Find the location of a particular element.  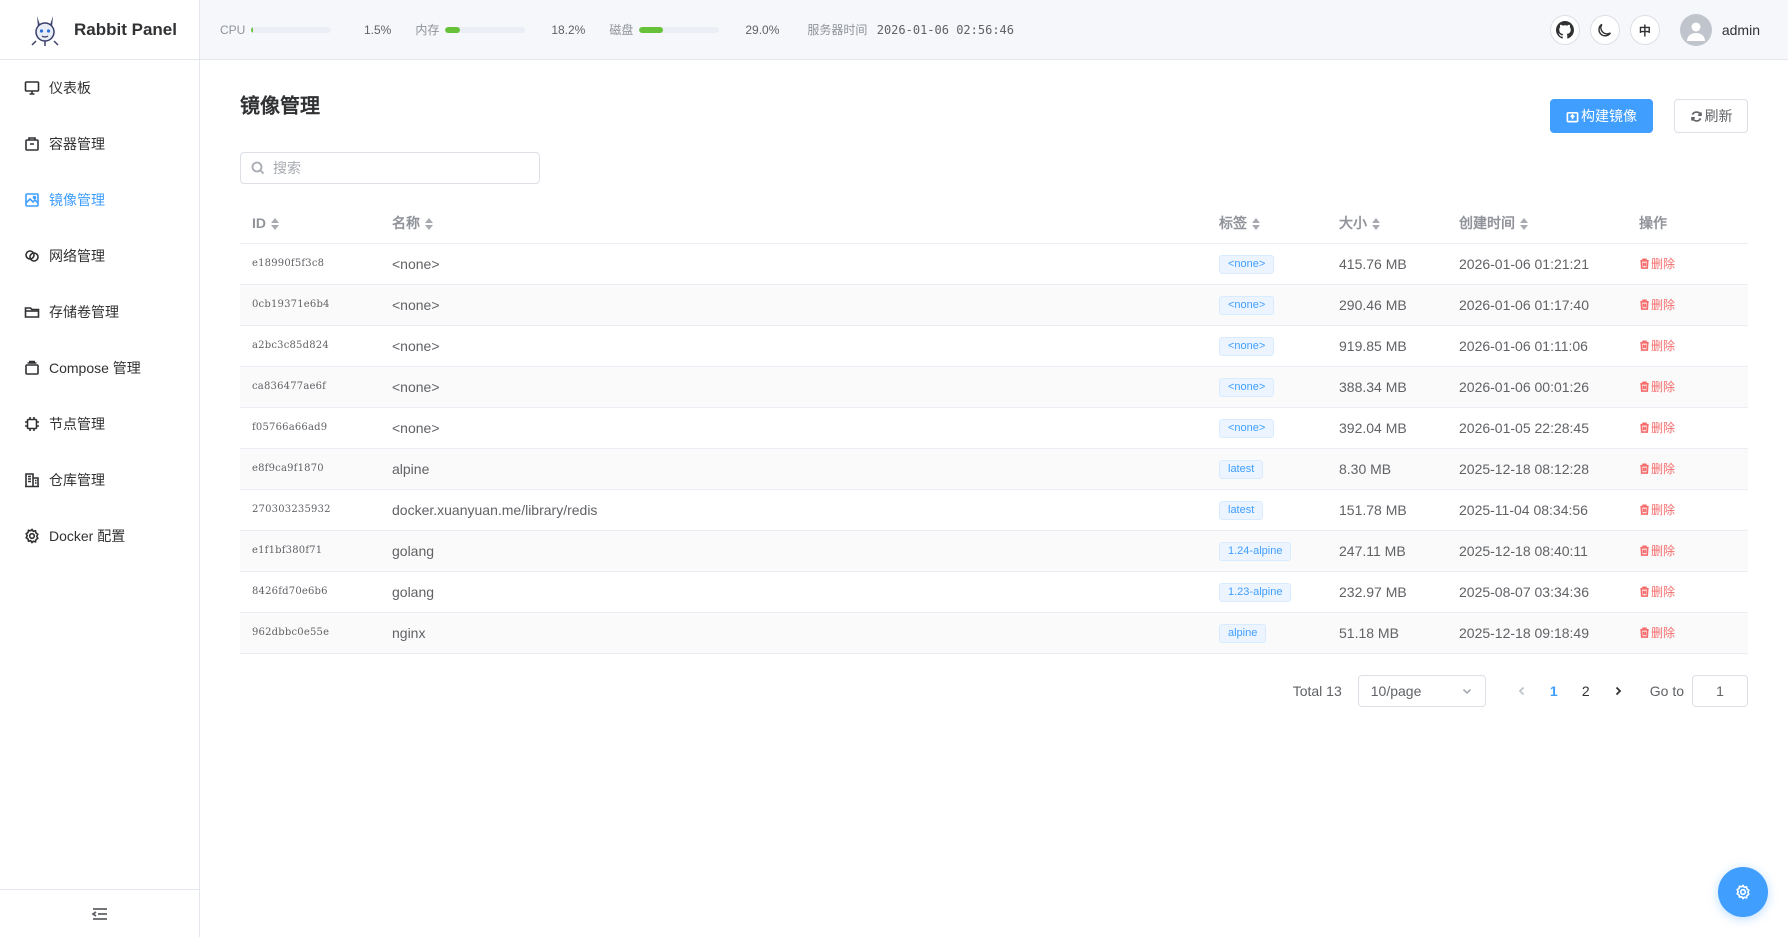

sidebar-item-containers: 容器管理 is located at coordinates (99, 144).